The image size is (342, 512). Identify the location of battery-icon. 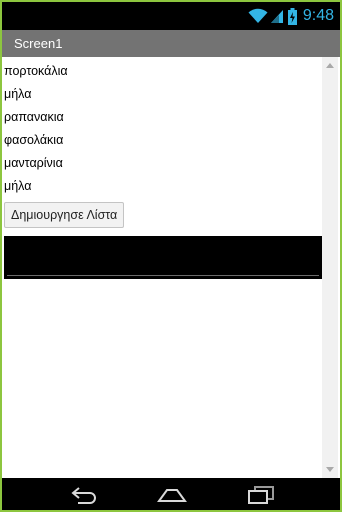
(292, 16).